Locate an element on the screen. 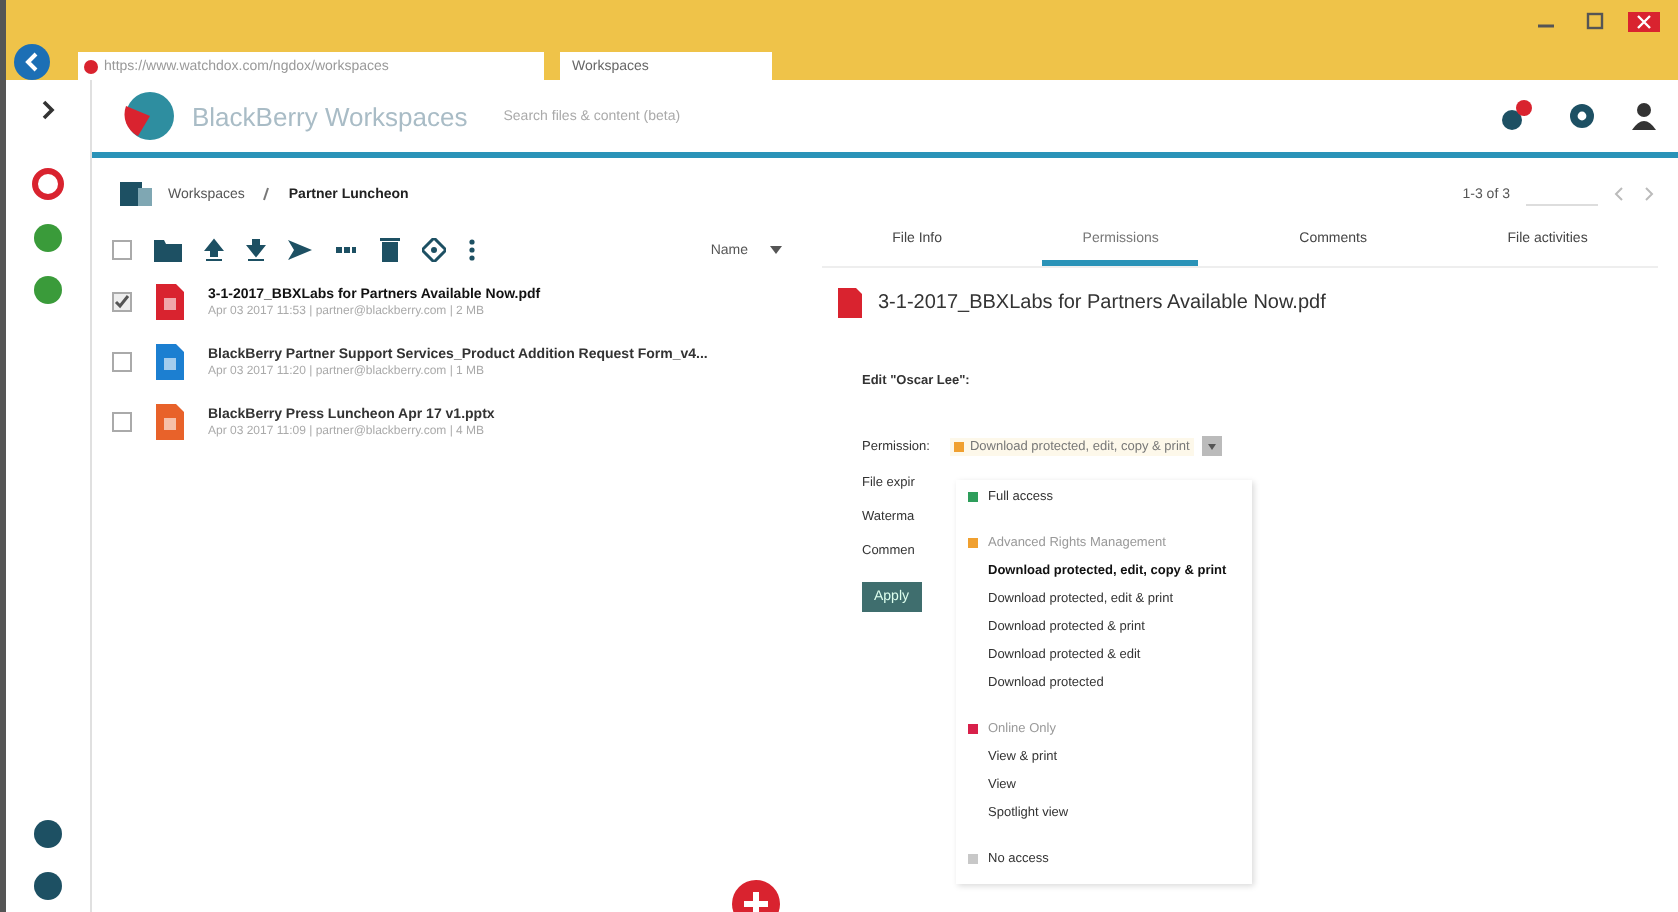 This screenshot has height=912, width=1678. user-icon is located at coordinates (1644, 116).